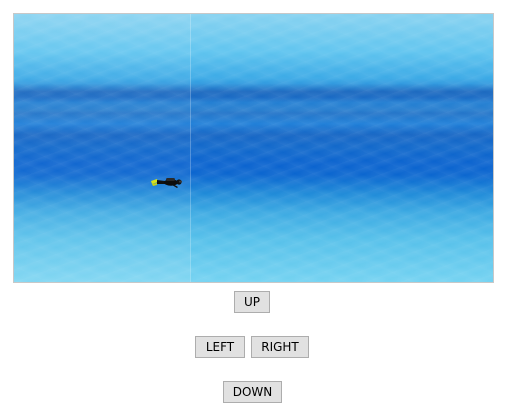 The width and height of the screenshot is (509, 413). I want to click on left-button: LEFT, so click(220, 347).